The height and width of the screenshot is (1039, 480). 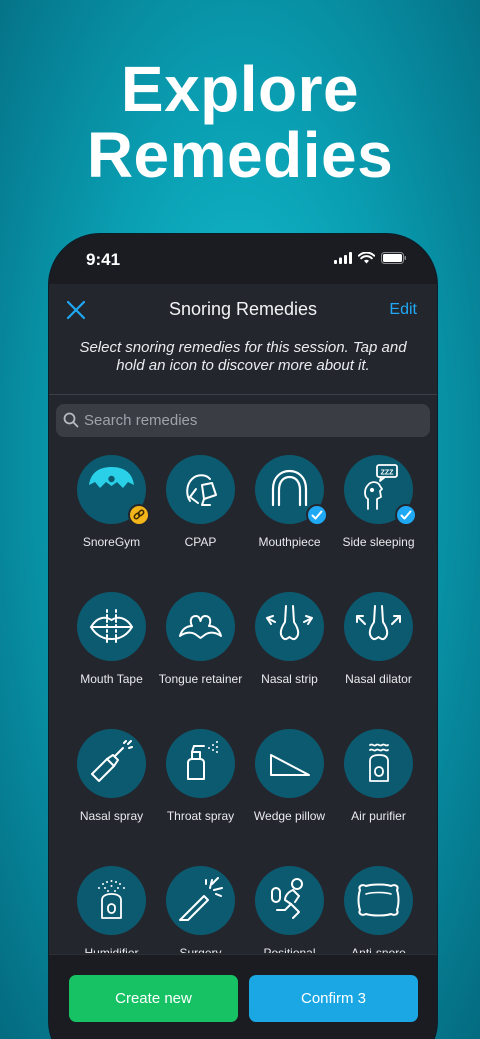 I want to click on remedy-side-sleeping: ZZZ Side sleeping, so click(x=378, y=502).